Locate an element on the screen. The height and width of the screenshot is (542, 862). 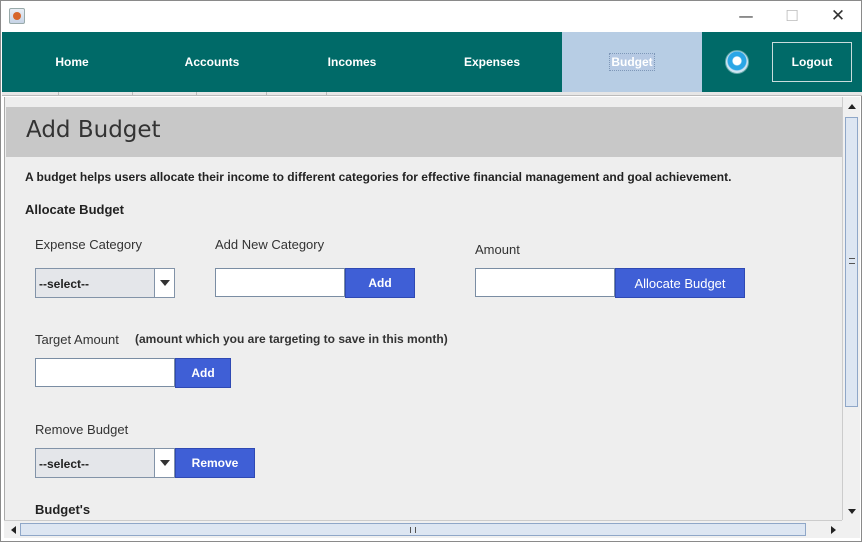
remove-budget-select: --select-- is located at coordinates (105, 463).